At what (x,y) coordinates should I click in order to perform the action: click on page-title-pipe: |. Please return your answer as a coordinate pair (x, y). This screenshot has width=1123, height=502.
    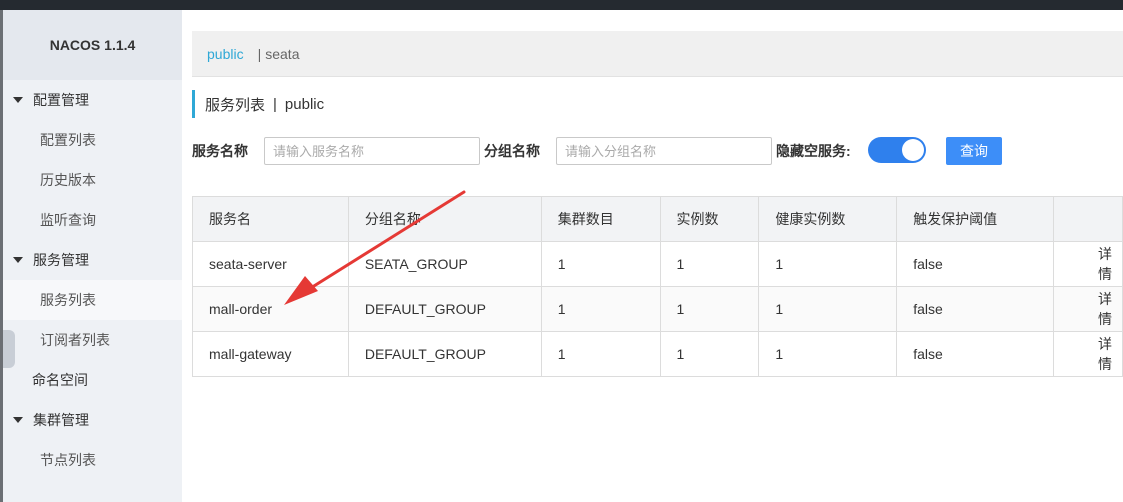
    Looking at the image, I should click on (275, 104).